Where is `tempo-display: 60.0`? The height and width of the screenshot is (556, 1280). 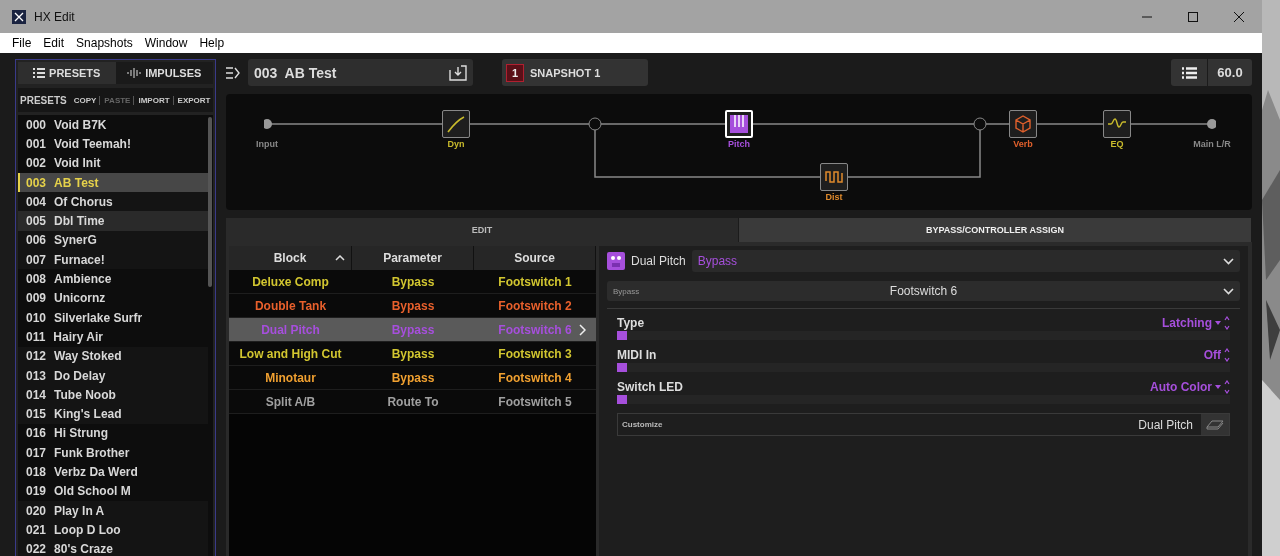
tempo-display: 60.0 is located at coordinates (1230, 72).